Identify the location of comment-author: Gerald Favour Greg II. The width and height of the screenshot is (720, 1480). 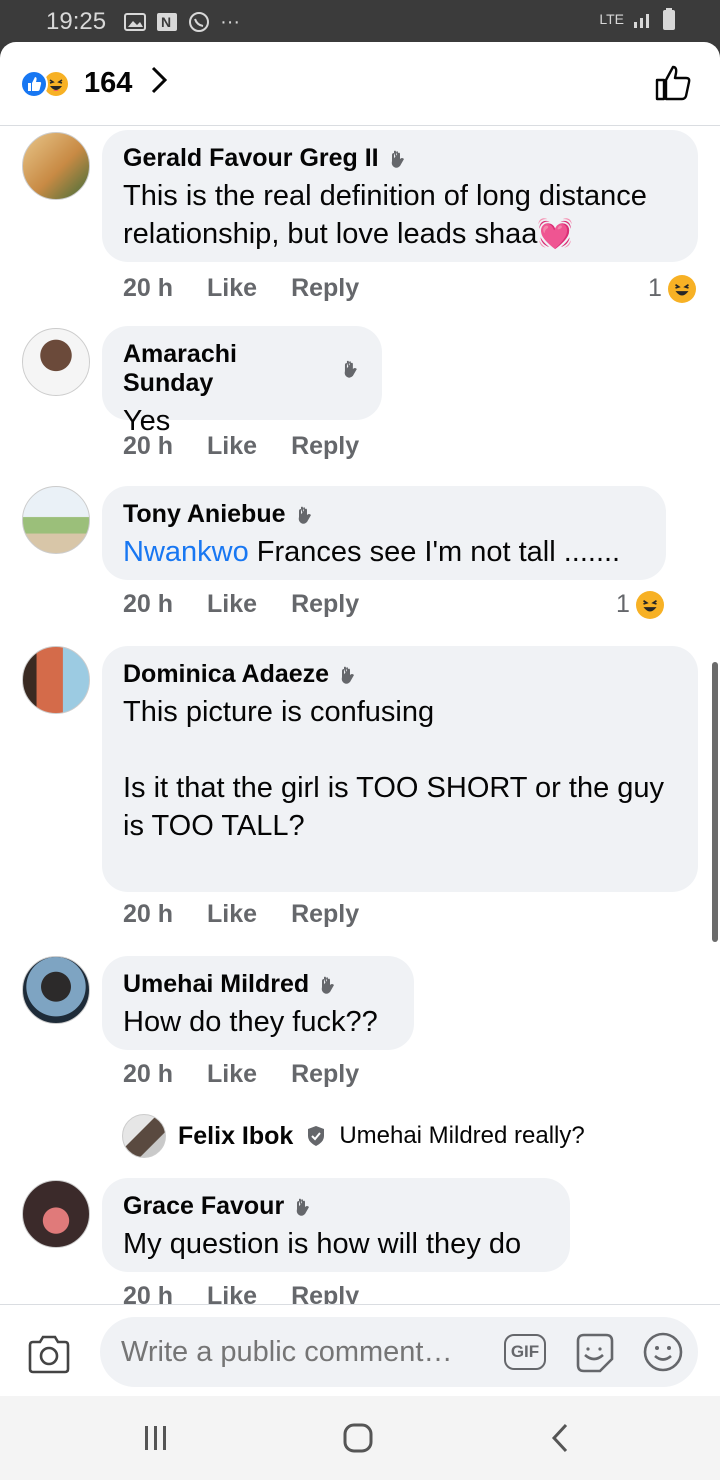
(400, 158).